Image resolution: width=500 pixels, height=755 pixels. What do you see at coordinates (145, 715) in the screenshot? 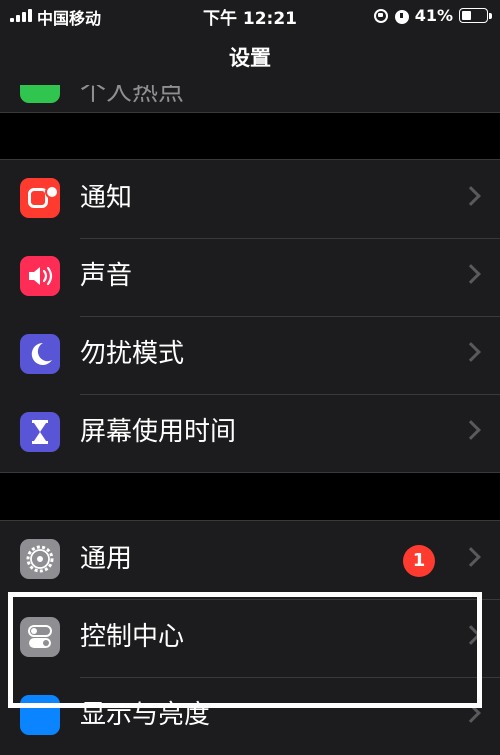
I see `item-label: 显示与亮度` at bounding box center [145, 715].